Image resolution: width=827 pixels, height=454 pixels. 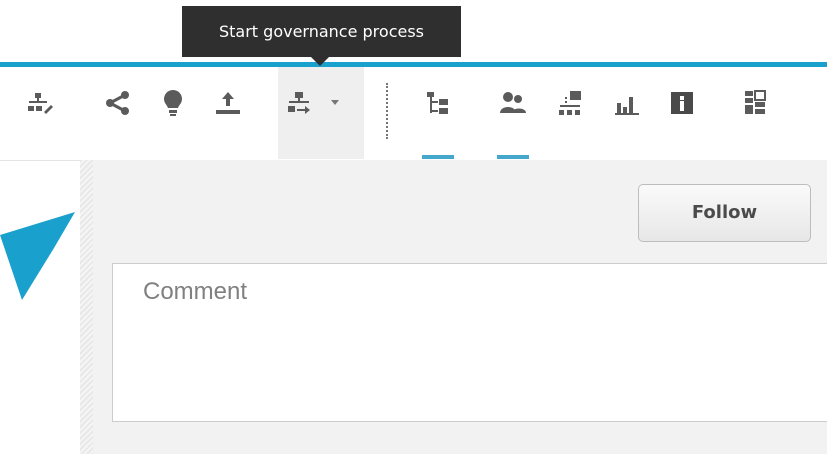 I want to click on structure-view-tab, so click(x=570, y=103).